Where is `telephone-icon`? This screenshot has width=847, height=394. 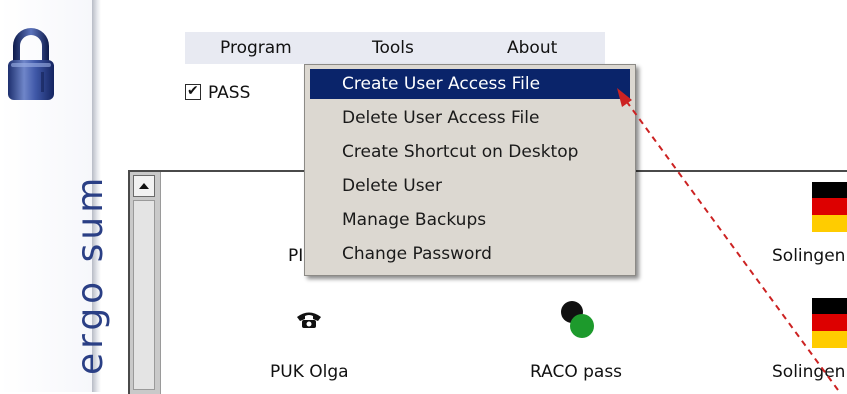 telephone-icon is located at coordinates (309, 320).